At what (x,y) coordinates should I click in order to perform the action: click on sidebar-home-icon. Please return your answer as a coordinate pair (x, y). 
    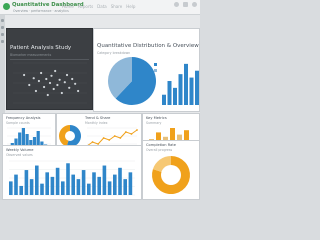
    Looking at the image, I should click on (2, 20).